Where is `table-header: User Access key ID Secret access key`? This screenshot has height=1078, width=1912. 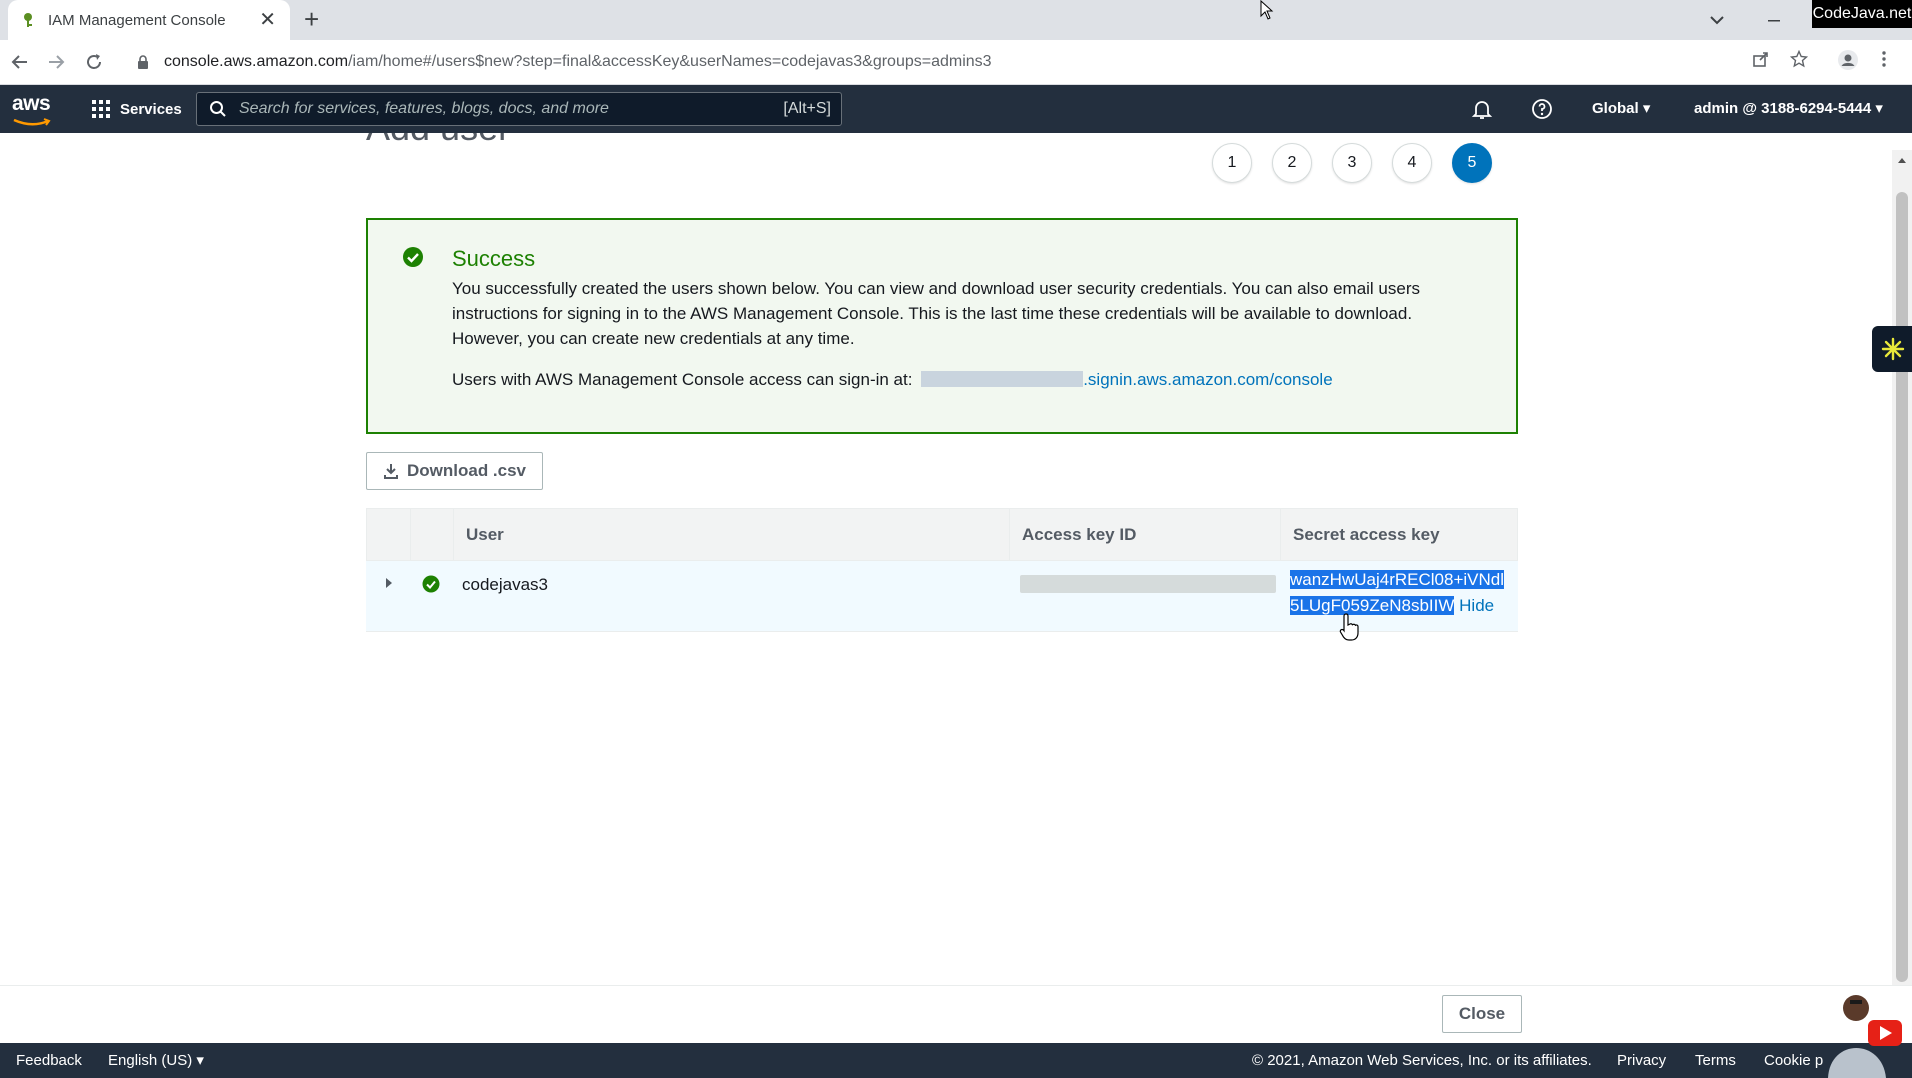
table-header: User Access key ID Secret access key is located at coordinates (942, 534).